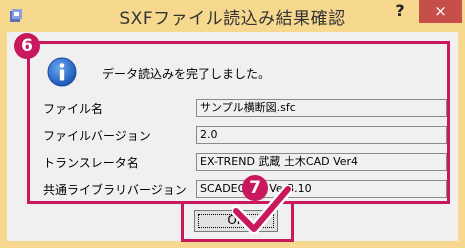 This screenshot has height=248, width=465. What do you see at coordinates (262, 209) in the screenshot?
I see `checkmark-icon` at bounding box center [262, 209].